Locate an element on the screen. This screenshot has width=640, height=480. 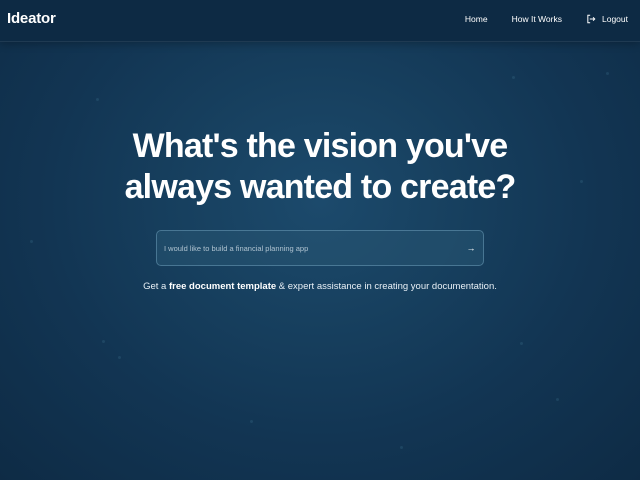
logout-icon is located at coordinates (591, 19).